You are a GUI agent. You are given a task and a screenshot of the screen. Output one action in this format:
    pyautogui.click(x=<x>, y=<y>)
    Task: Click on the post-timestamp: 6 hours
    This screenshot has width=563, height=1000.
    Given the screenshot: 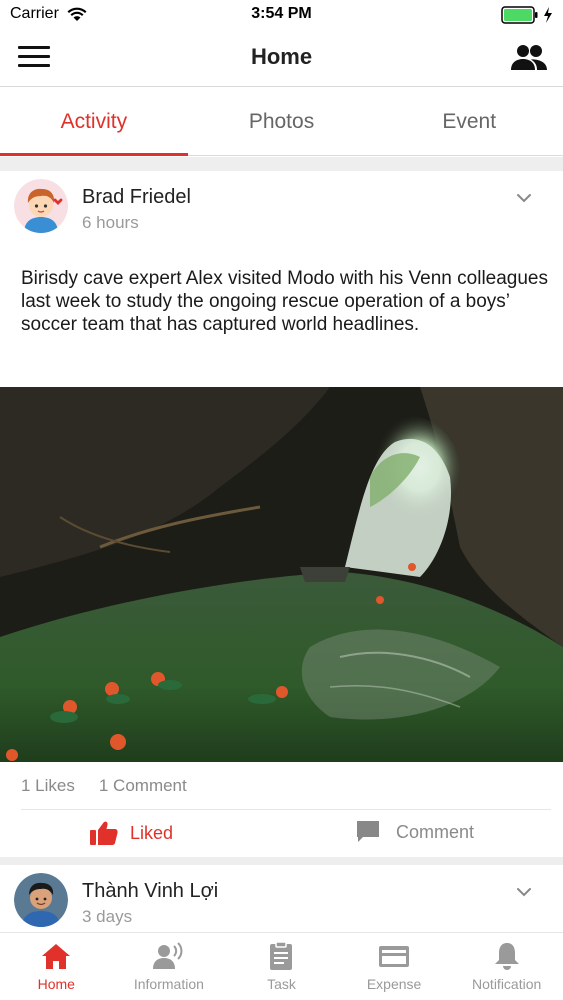 What is the action you would take?
    pyautogui.click(x=110, y=222)
    